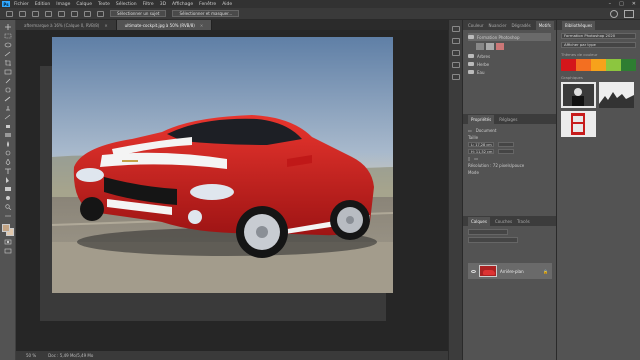 This screenshot has width=640, height=360. What do you see at coordinates (7, 216) in the screenshot?
I see `more-tools-icon` at bounding box center [7, 216].